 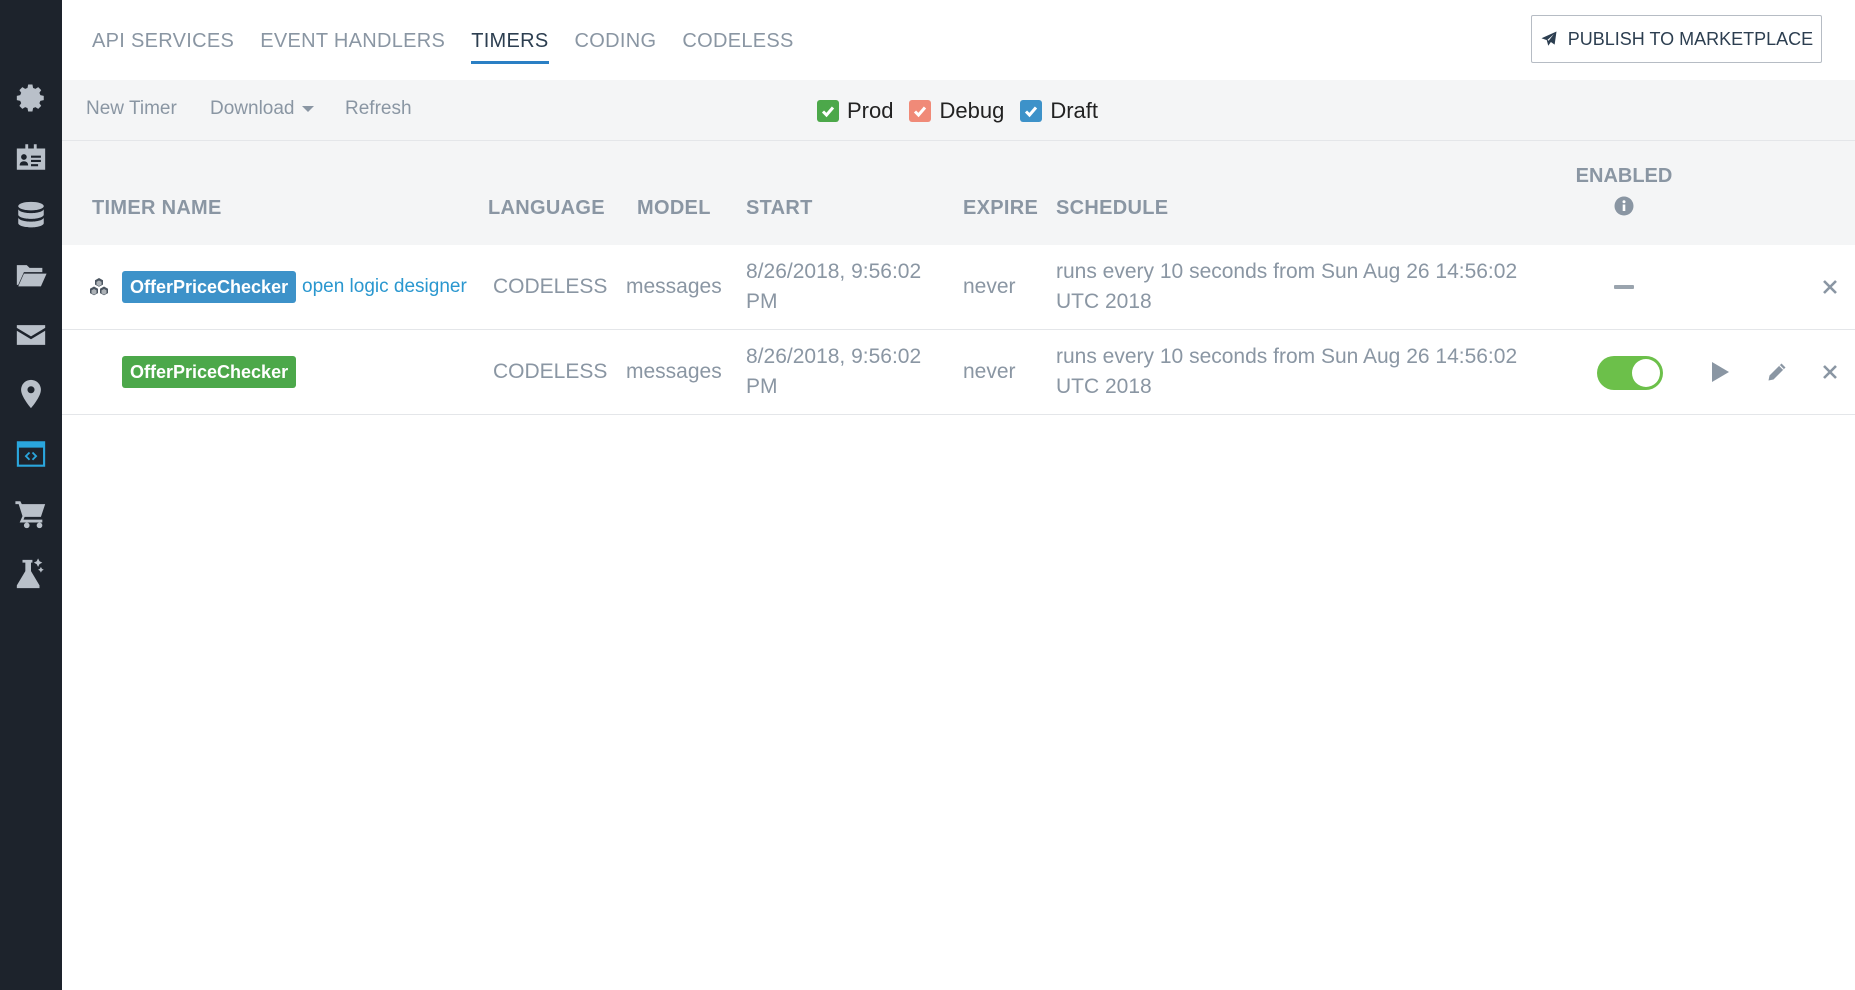 I want to click on publish-to-marketplace-button: PUBLISH TO MARKETPLACE, so click(x=1676, y=39).